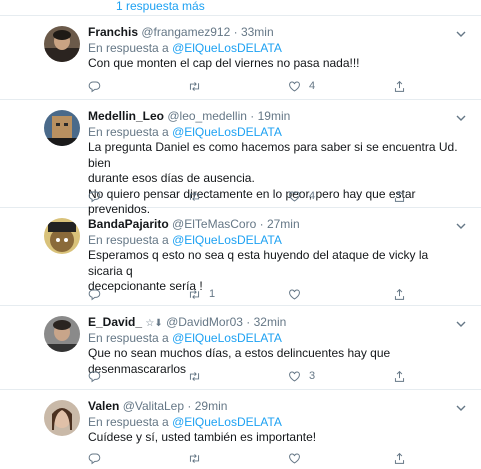 Image resolution: width=481 pixels, height=469 pixels. I want to click on tweet-header: E_David_ ☆⬇ @DavidMor03 · 32min, so click(276, 322).